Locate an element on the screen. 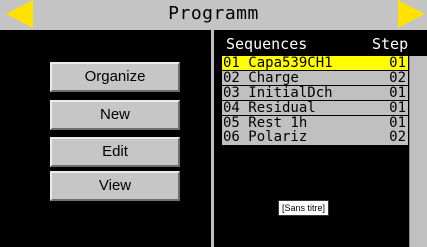 The image size is (427, 247). sequence-label: 02 Charge is located at coordinates (261, 77).